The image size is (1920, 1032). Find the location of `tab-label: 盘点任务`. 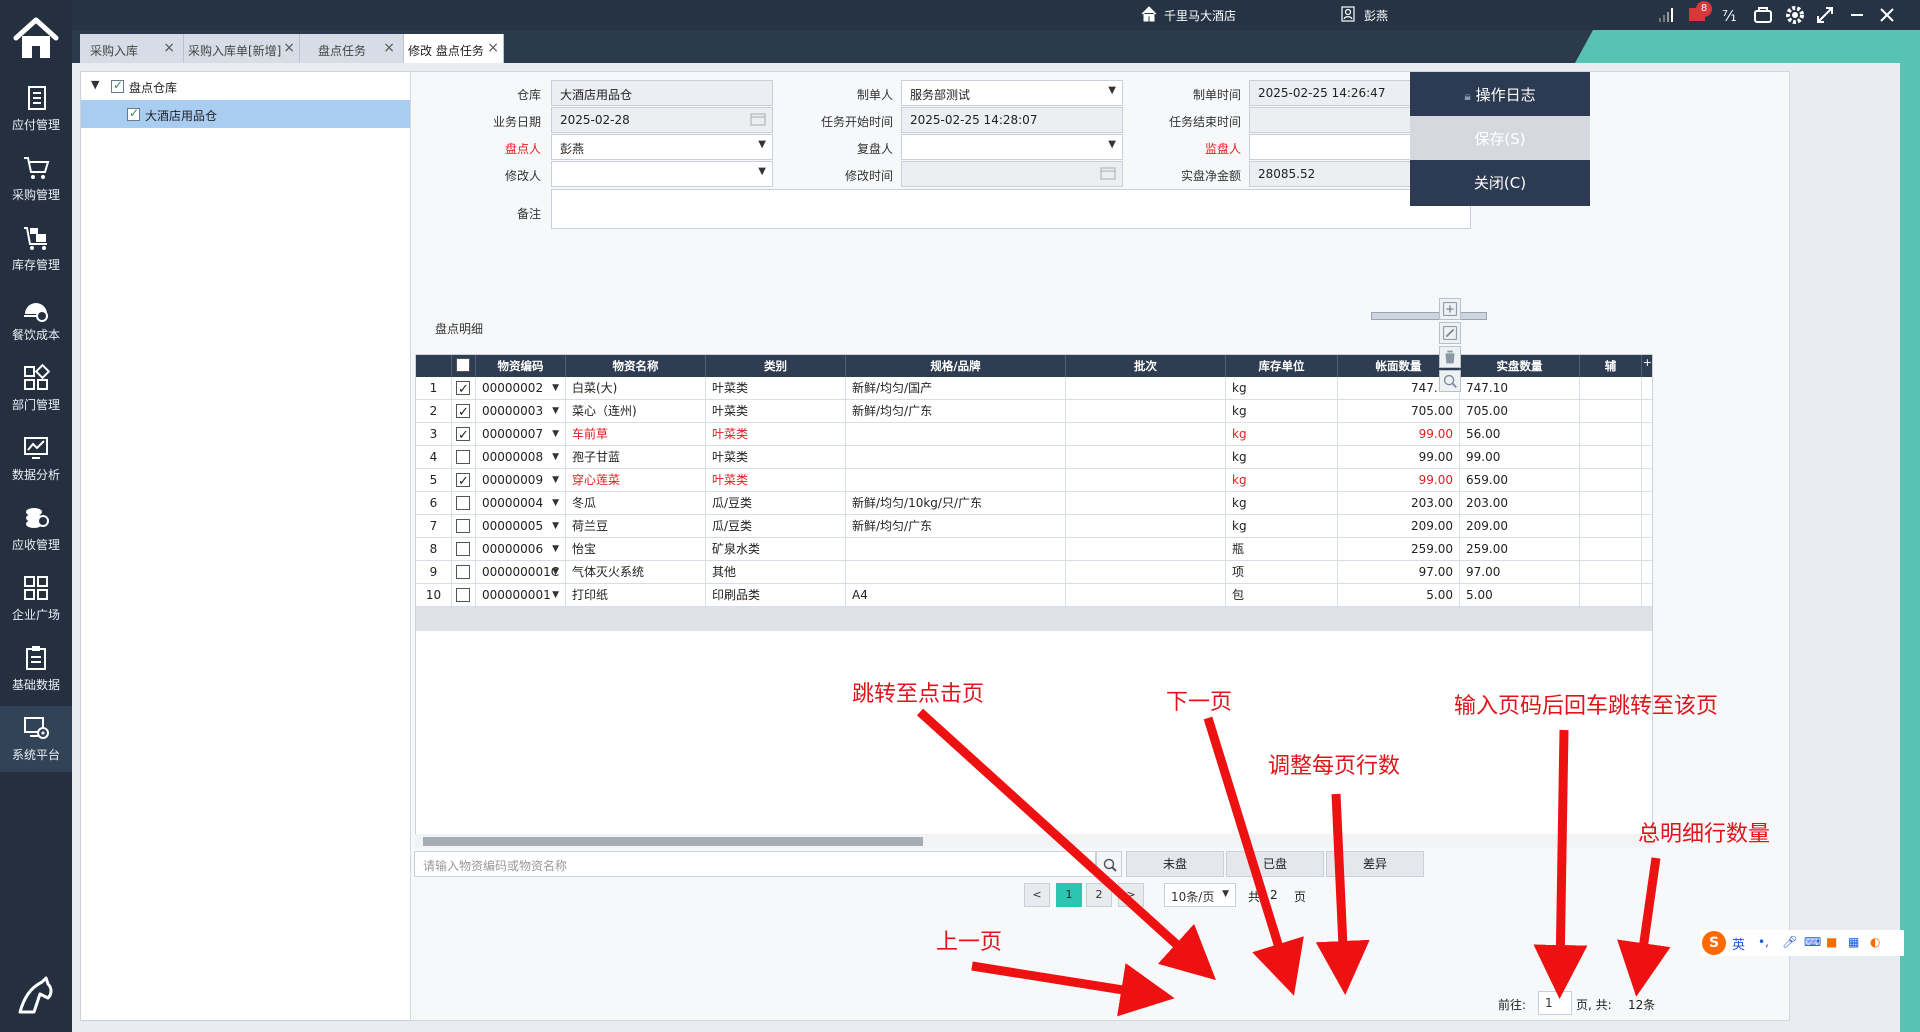

tab-label: 盘点任务 is located at coordinates (342, 51).